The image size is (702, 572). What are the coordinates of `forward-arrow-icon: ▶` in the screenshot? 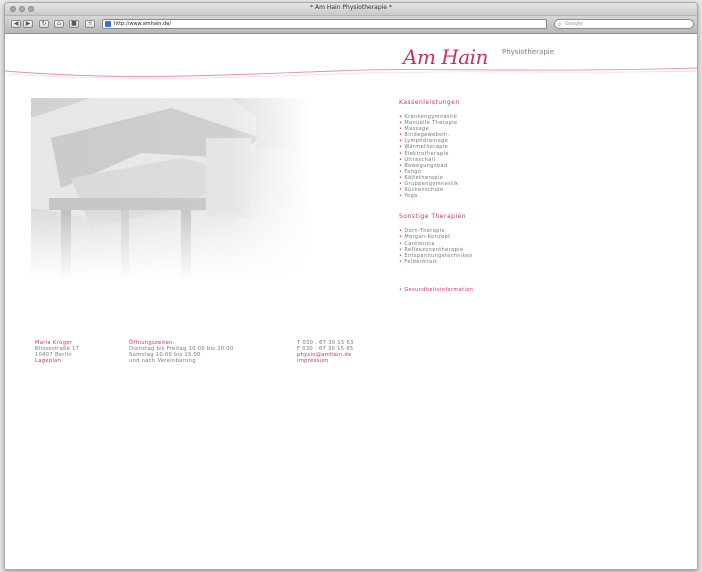 It's located at (28, 23).